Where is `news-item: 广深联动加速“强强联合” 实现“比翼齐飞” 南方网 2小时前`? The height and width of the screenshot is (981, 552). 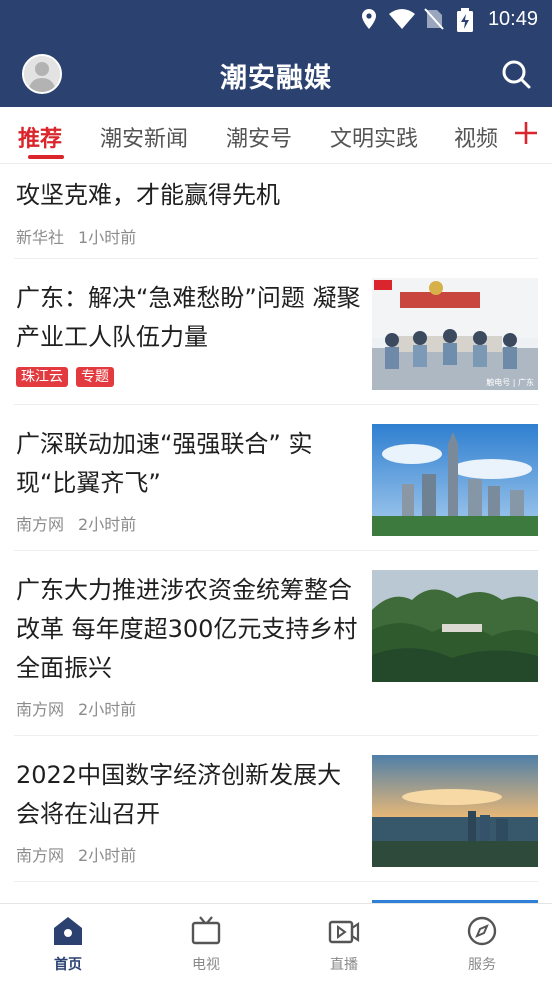
news-item: 广深联动加速“强强联合” 实现“比翼齐飞” 南方网 2小时前 is located at coordinates (276, 478).